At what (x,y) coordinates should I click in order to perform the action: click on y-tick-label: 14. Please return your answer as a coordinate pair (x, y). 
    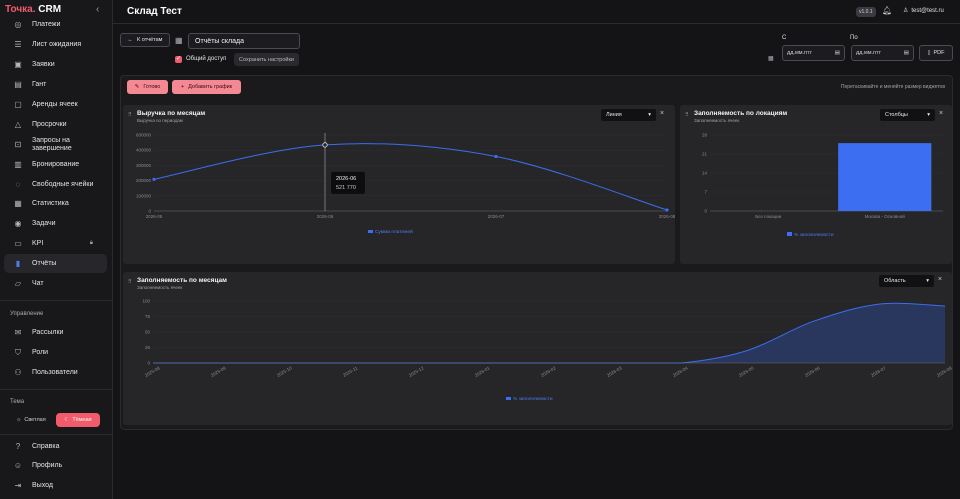
    Looking at the image, I should click on (705, 173).